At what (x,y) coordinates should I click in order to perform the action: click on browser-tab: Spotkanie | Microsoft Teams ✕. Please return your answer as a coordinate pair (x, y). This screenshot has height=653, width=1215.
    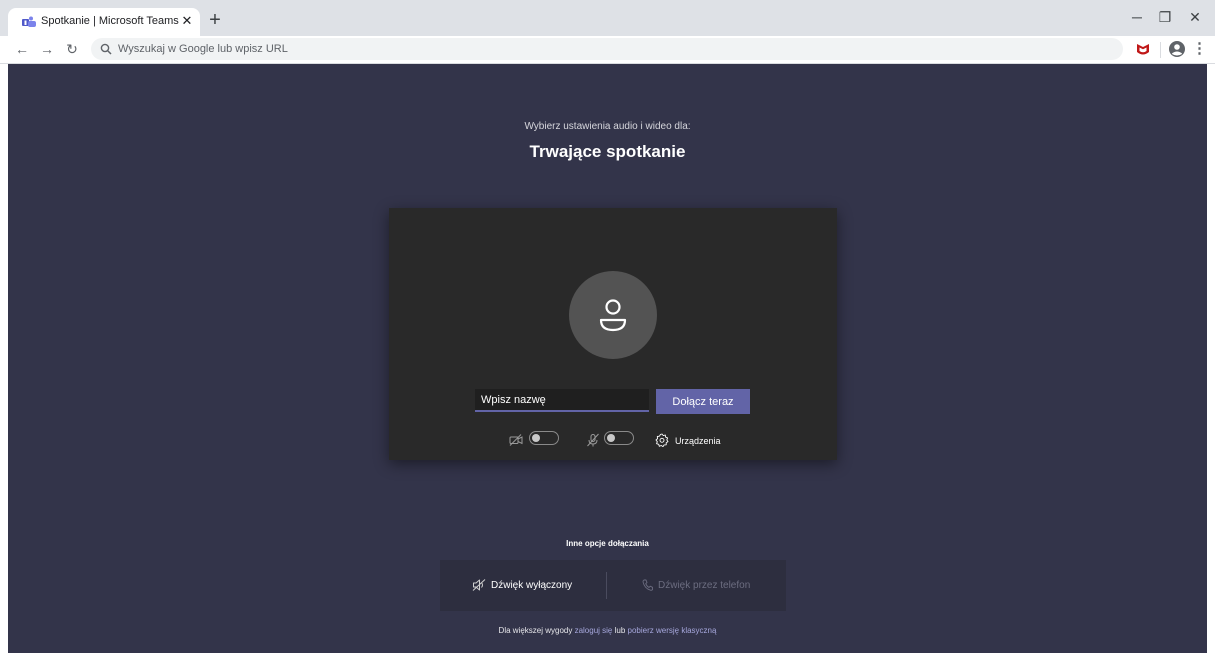
    Looking at the image, I should click on (104, 22).